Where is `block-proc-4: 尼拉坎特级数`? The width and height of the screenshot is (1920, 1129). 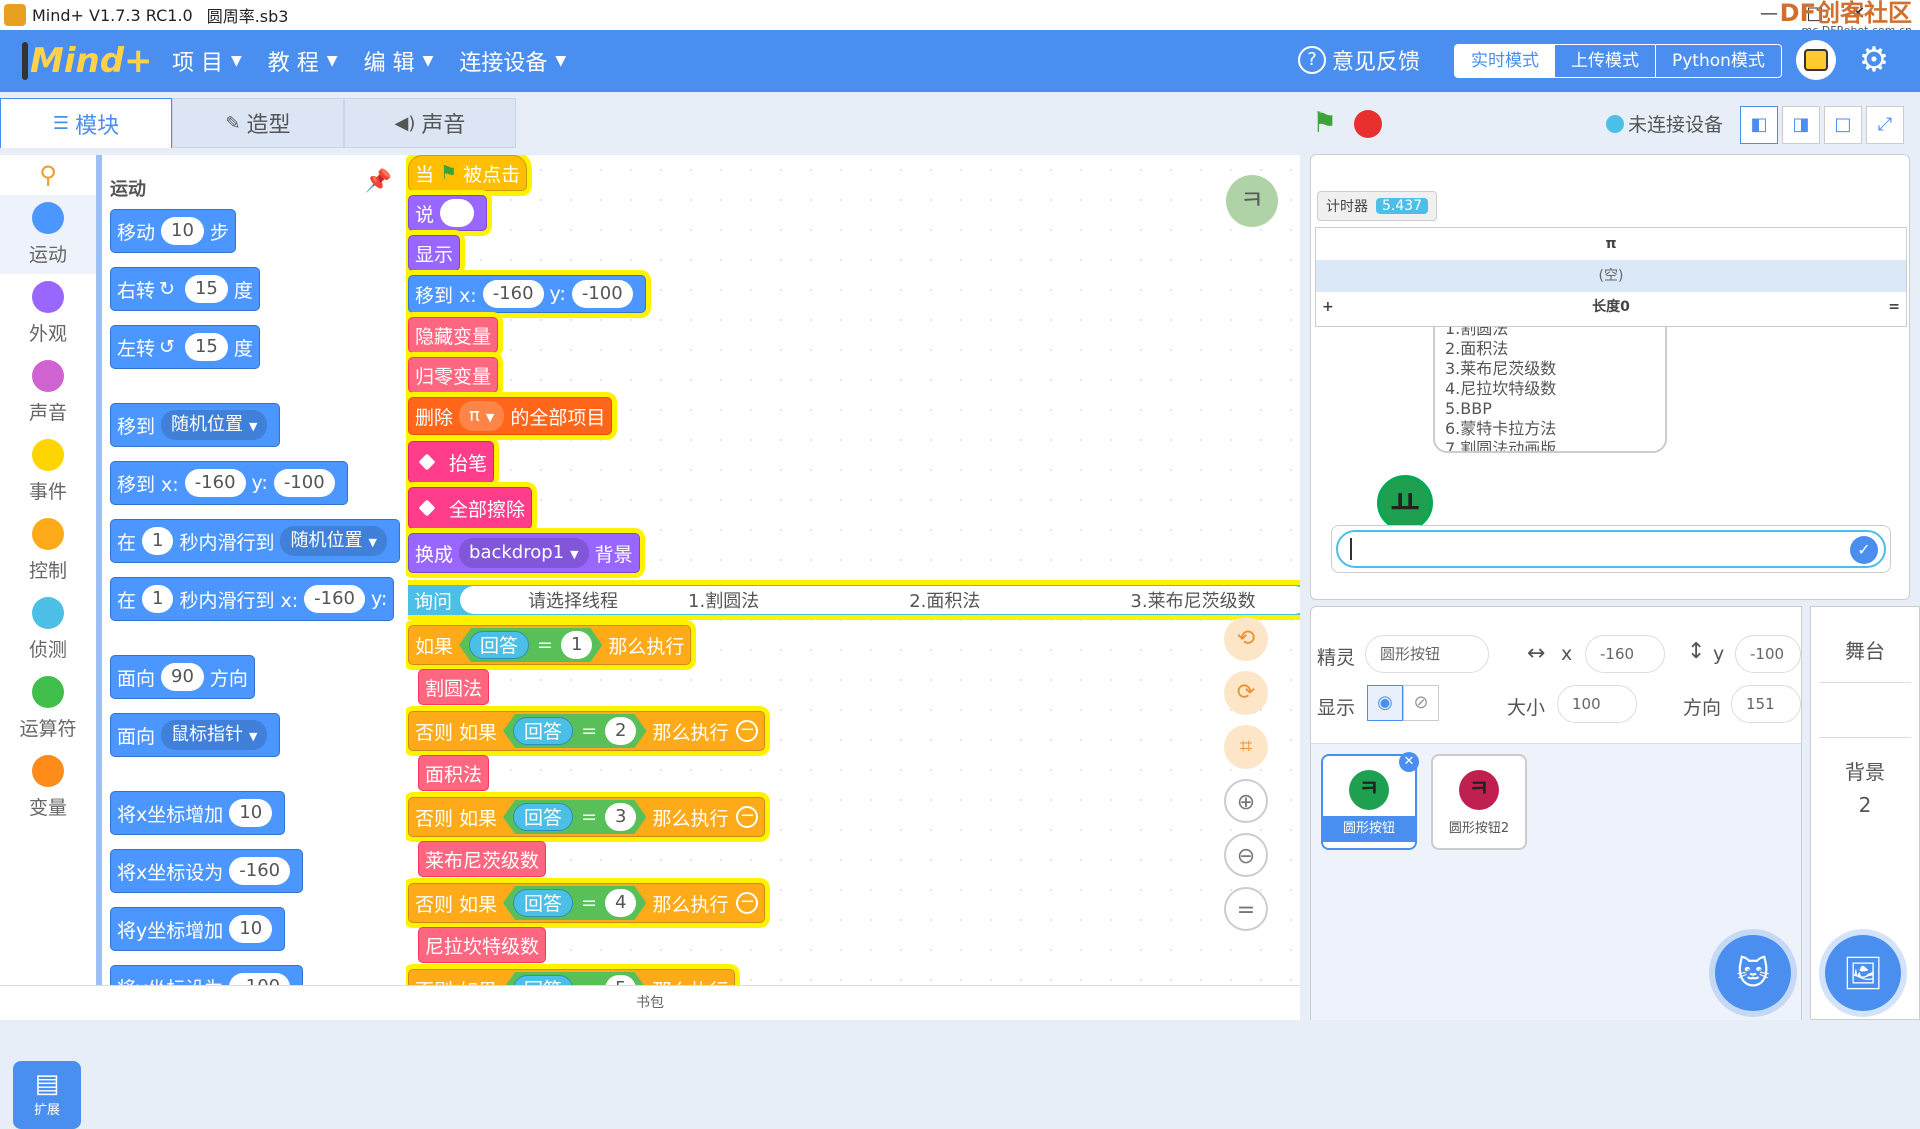
block-proc-4: 尼拉坎特级数 is located at coordinates (482, 945).